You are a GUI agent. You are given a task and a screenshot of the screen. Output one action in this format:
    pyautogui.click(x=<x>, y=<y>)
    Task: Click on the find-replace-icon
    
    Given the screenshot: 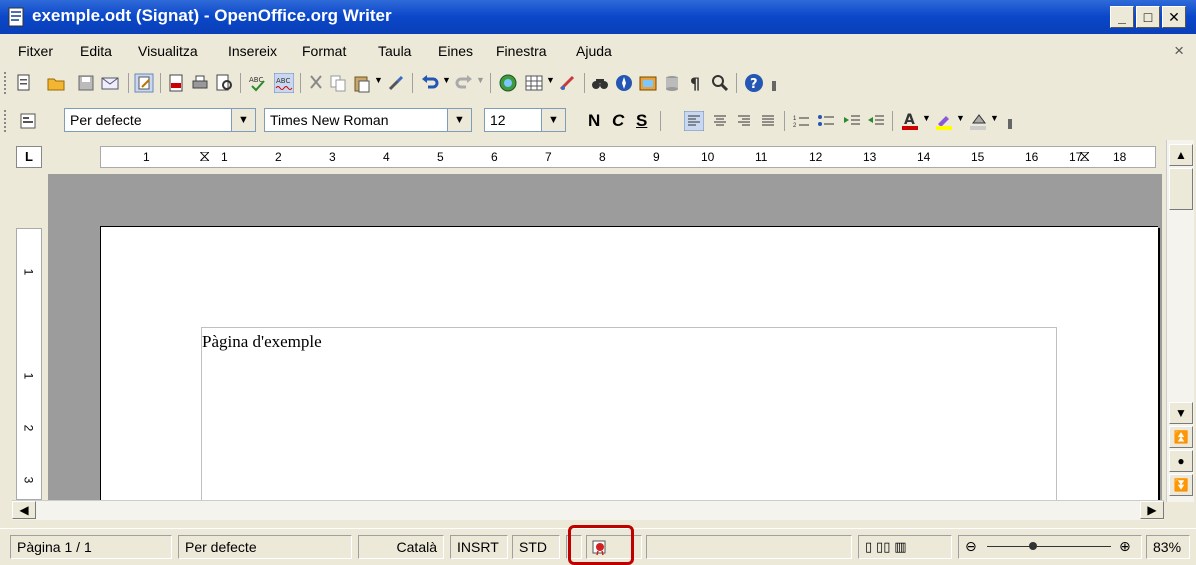 What is the action you would take?
    pyautogui.click(x=600, y=83)
    